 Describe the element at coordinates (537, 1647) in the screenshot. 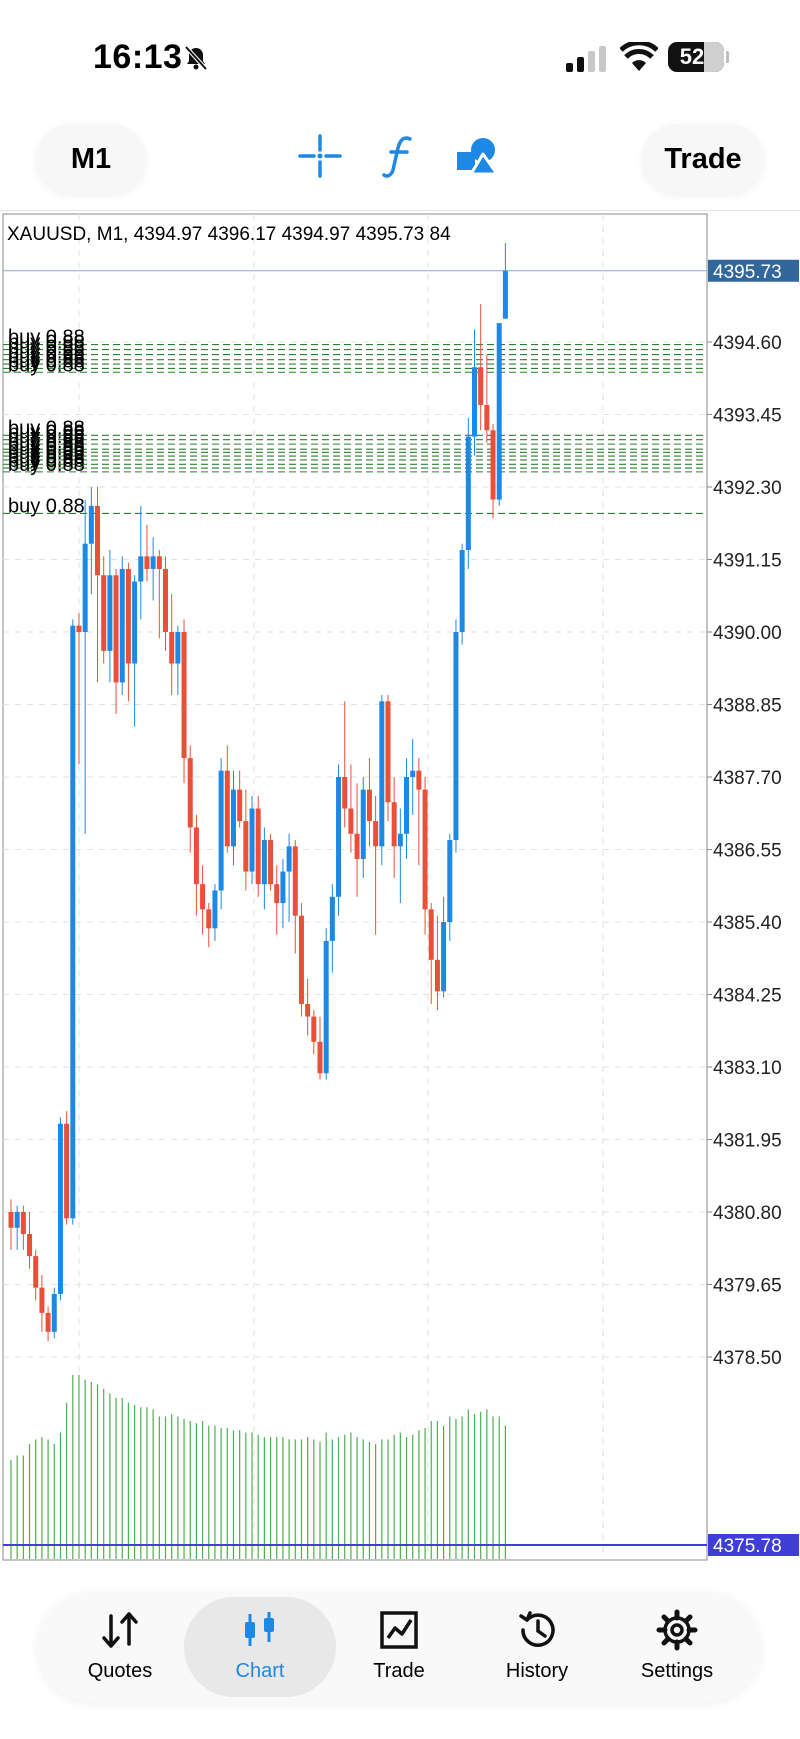

I see `nav-history: History` at that location.